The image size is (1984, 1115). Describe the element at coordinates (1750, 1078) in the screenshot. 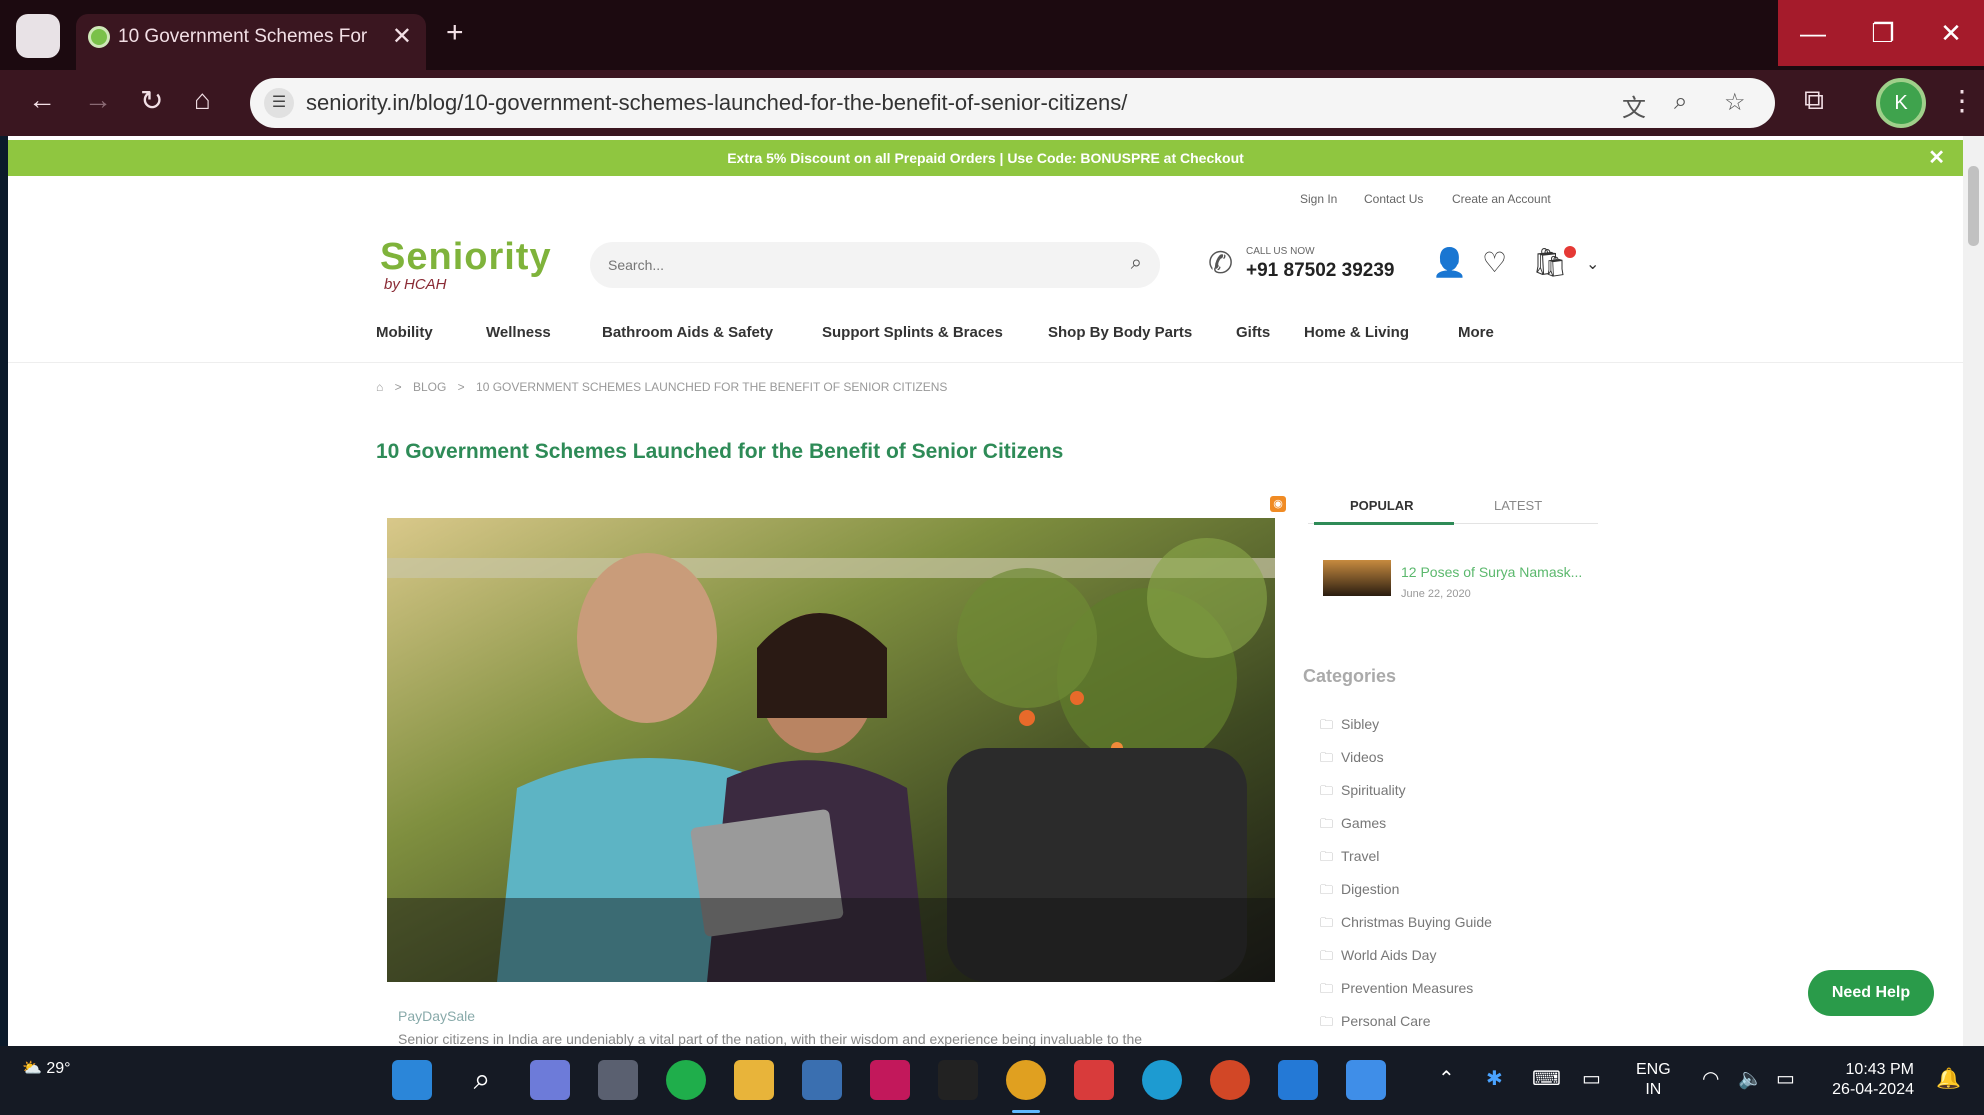

I see `volume-icon: 🔈` at that location.